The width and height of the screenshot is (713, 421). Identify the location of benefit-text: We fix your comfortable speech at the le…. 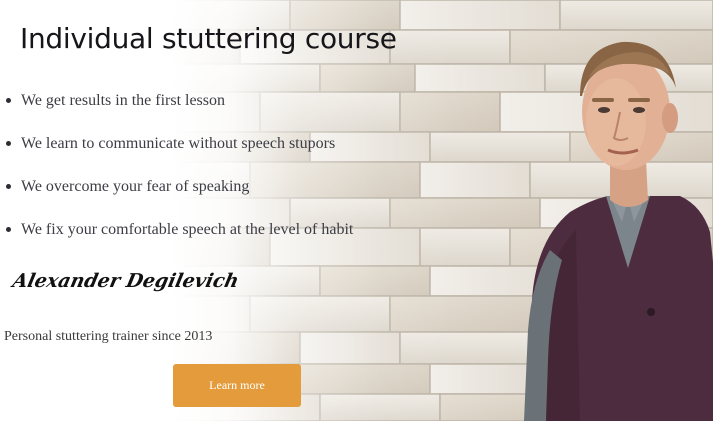
(187, 229).